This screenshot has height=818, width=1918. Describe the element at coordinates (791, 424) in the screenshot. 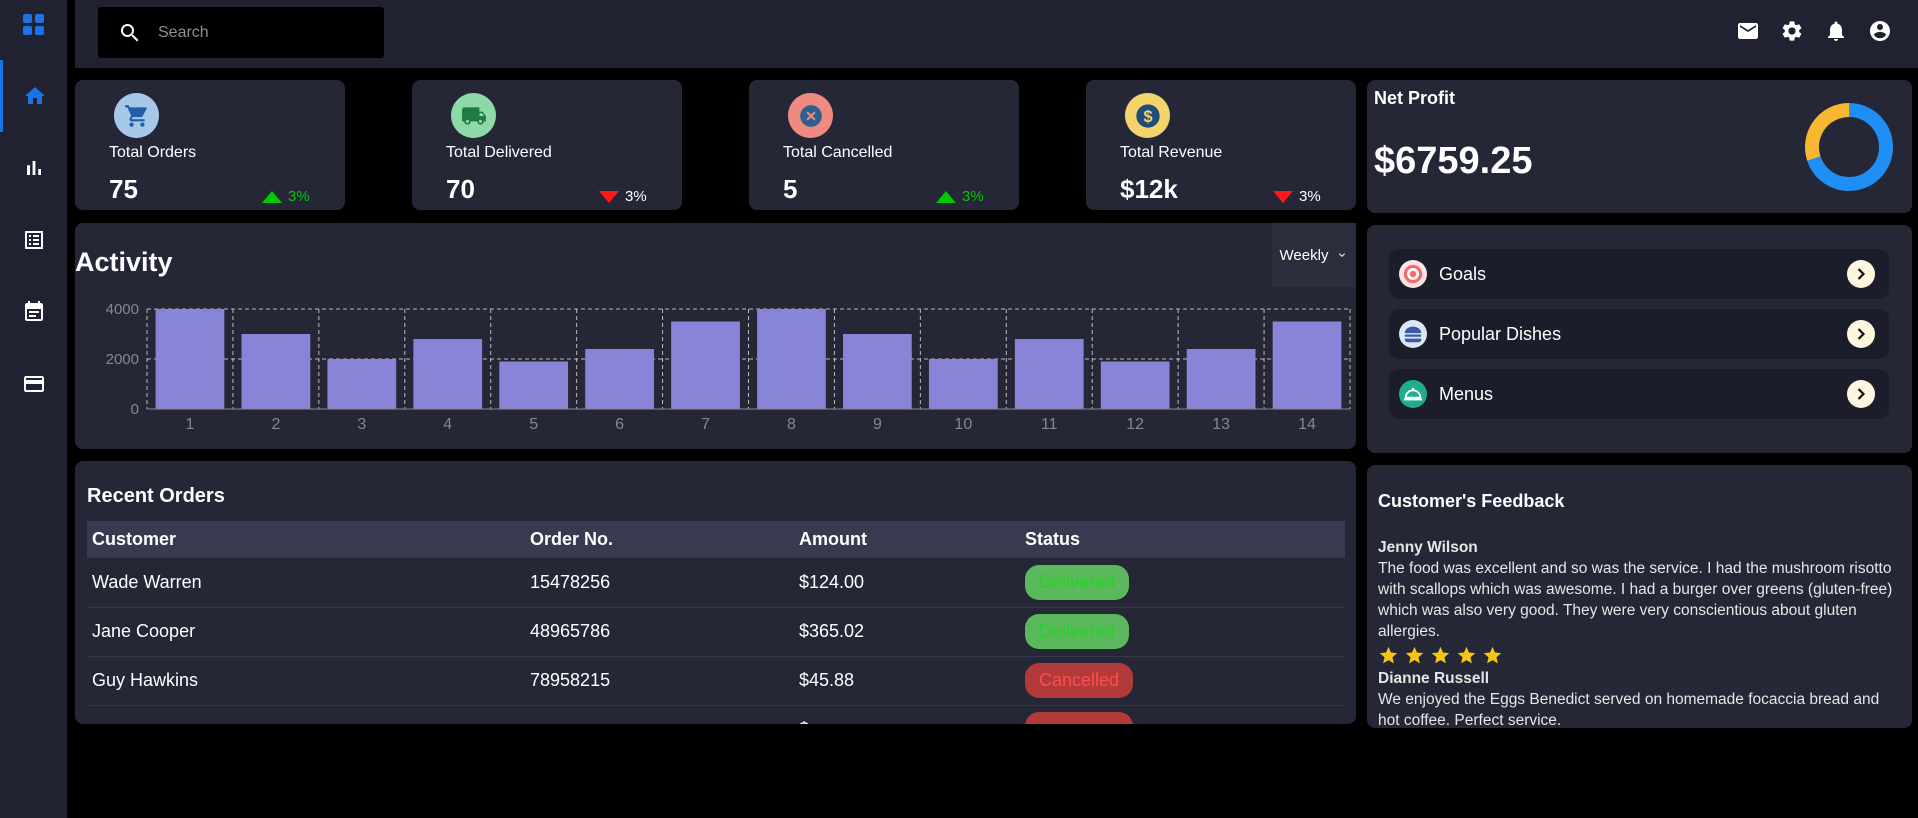

I see `x-tick-label: 8` at that location.